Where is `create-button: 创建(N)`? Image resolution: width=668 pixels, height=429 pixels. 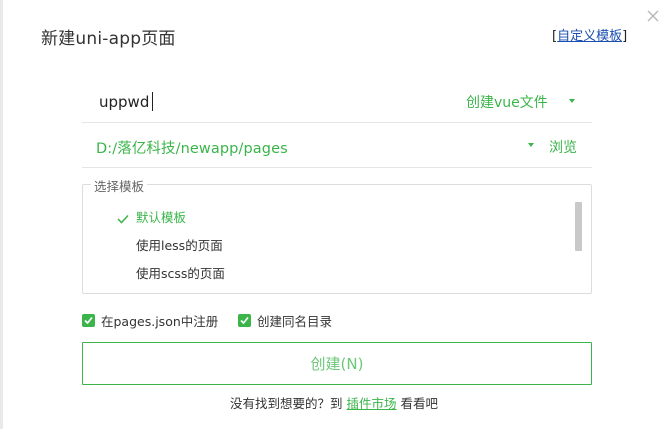
create-button: 创建(N) is located at coordinates (337, 363).